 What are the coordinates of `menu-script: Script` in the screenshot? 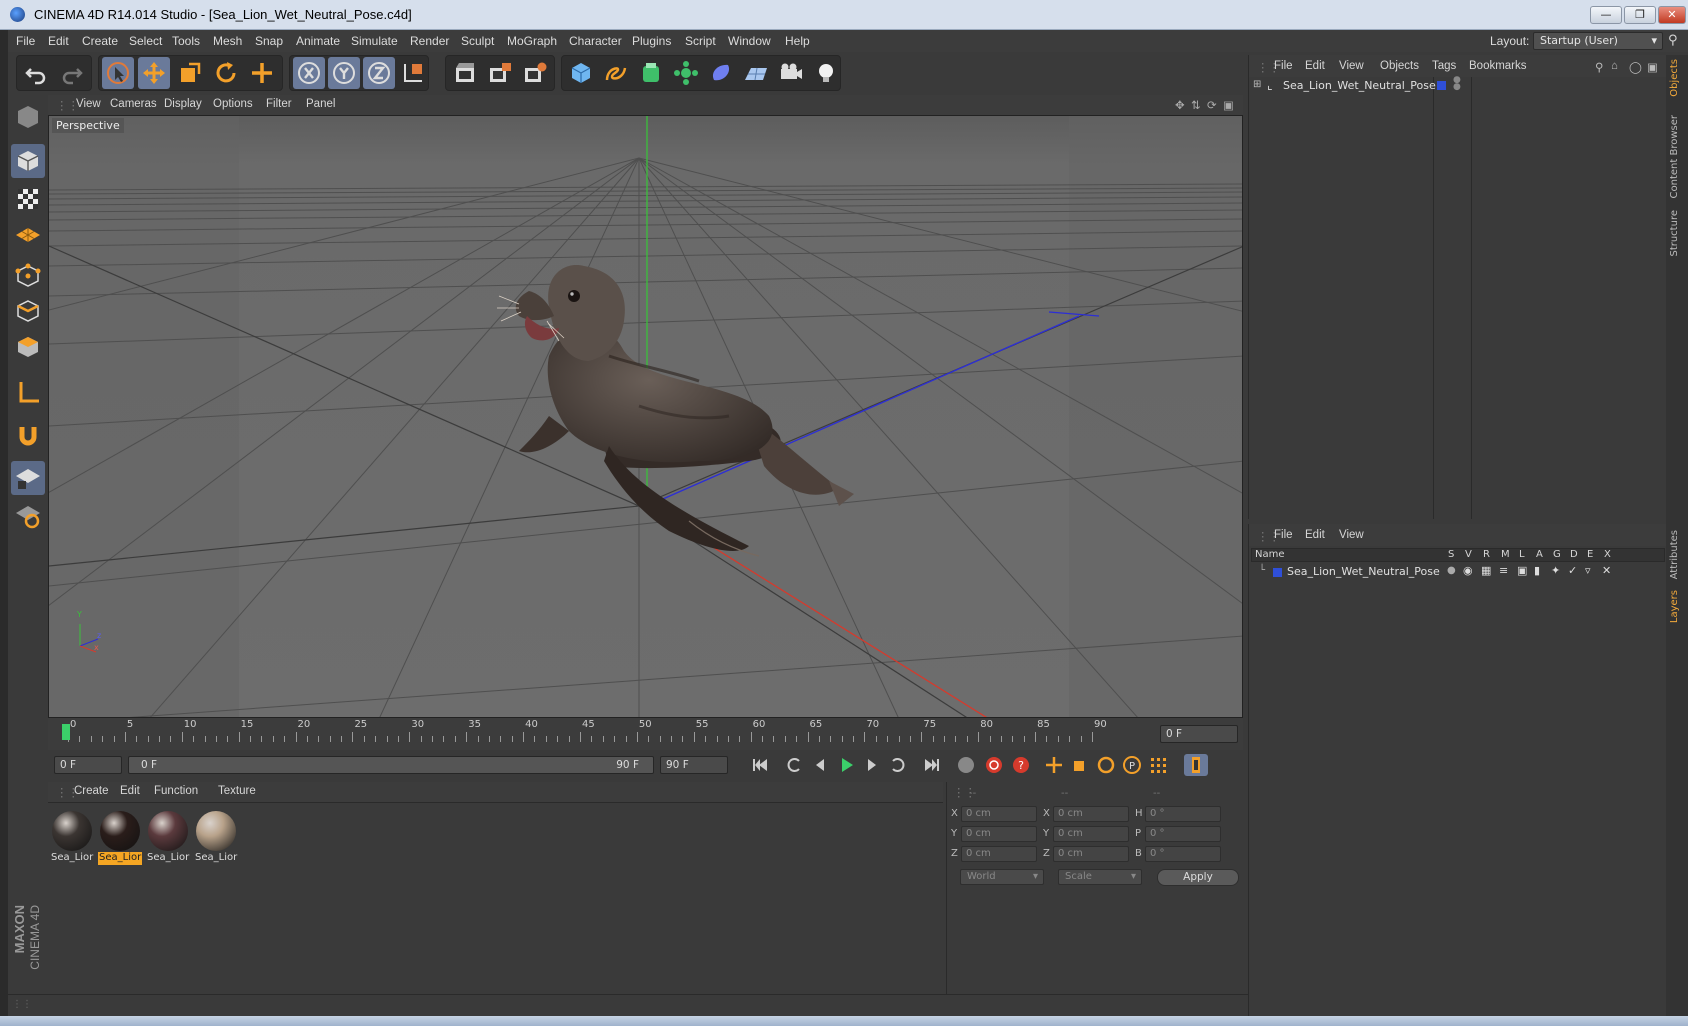 It's located at (700, 41).